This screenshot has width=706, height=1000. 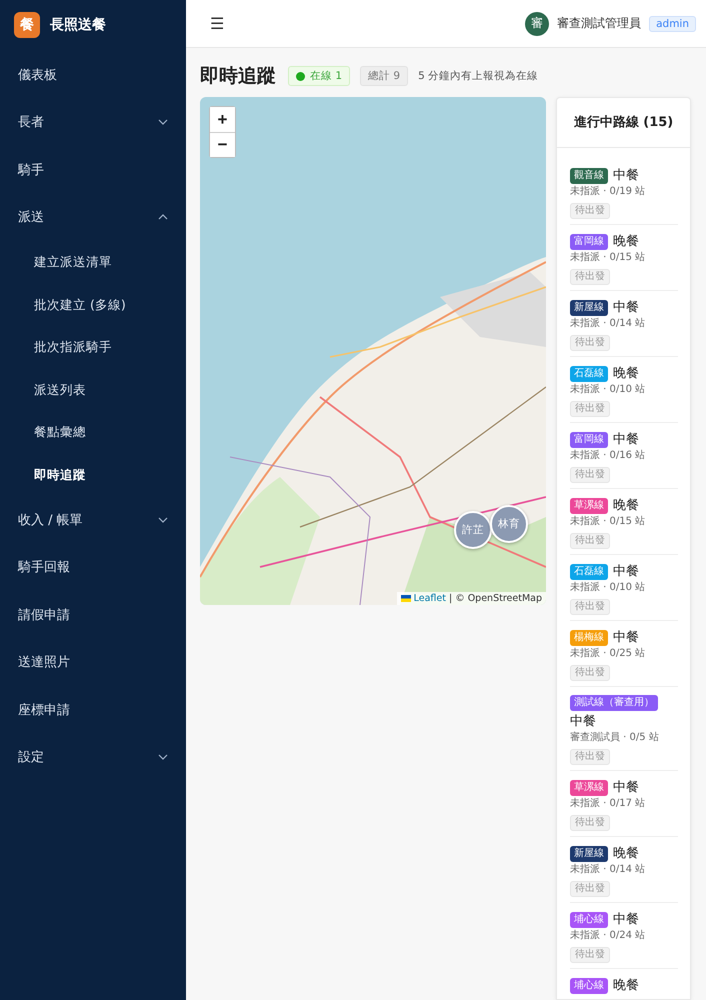 What do you see at coordinates (430, 598) in the screenshot?
I see `leaflet-link: Leaflet` at bounding box center [430, 598].